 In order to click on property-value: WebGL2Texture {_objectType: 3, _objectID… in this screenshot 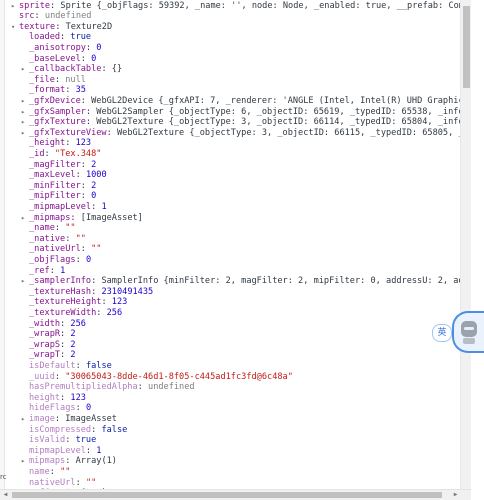, I will do `click(278, 122)`.